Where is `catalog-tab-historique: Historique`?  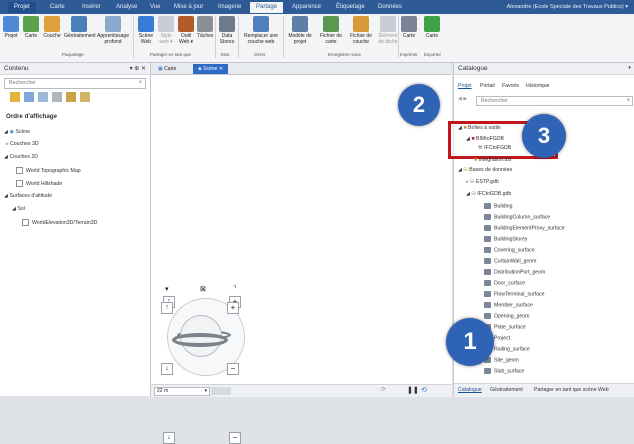
catalog-tab-historique: Historique is located at coordinates (537, 86).